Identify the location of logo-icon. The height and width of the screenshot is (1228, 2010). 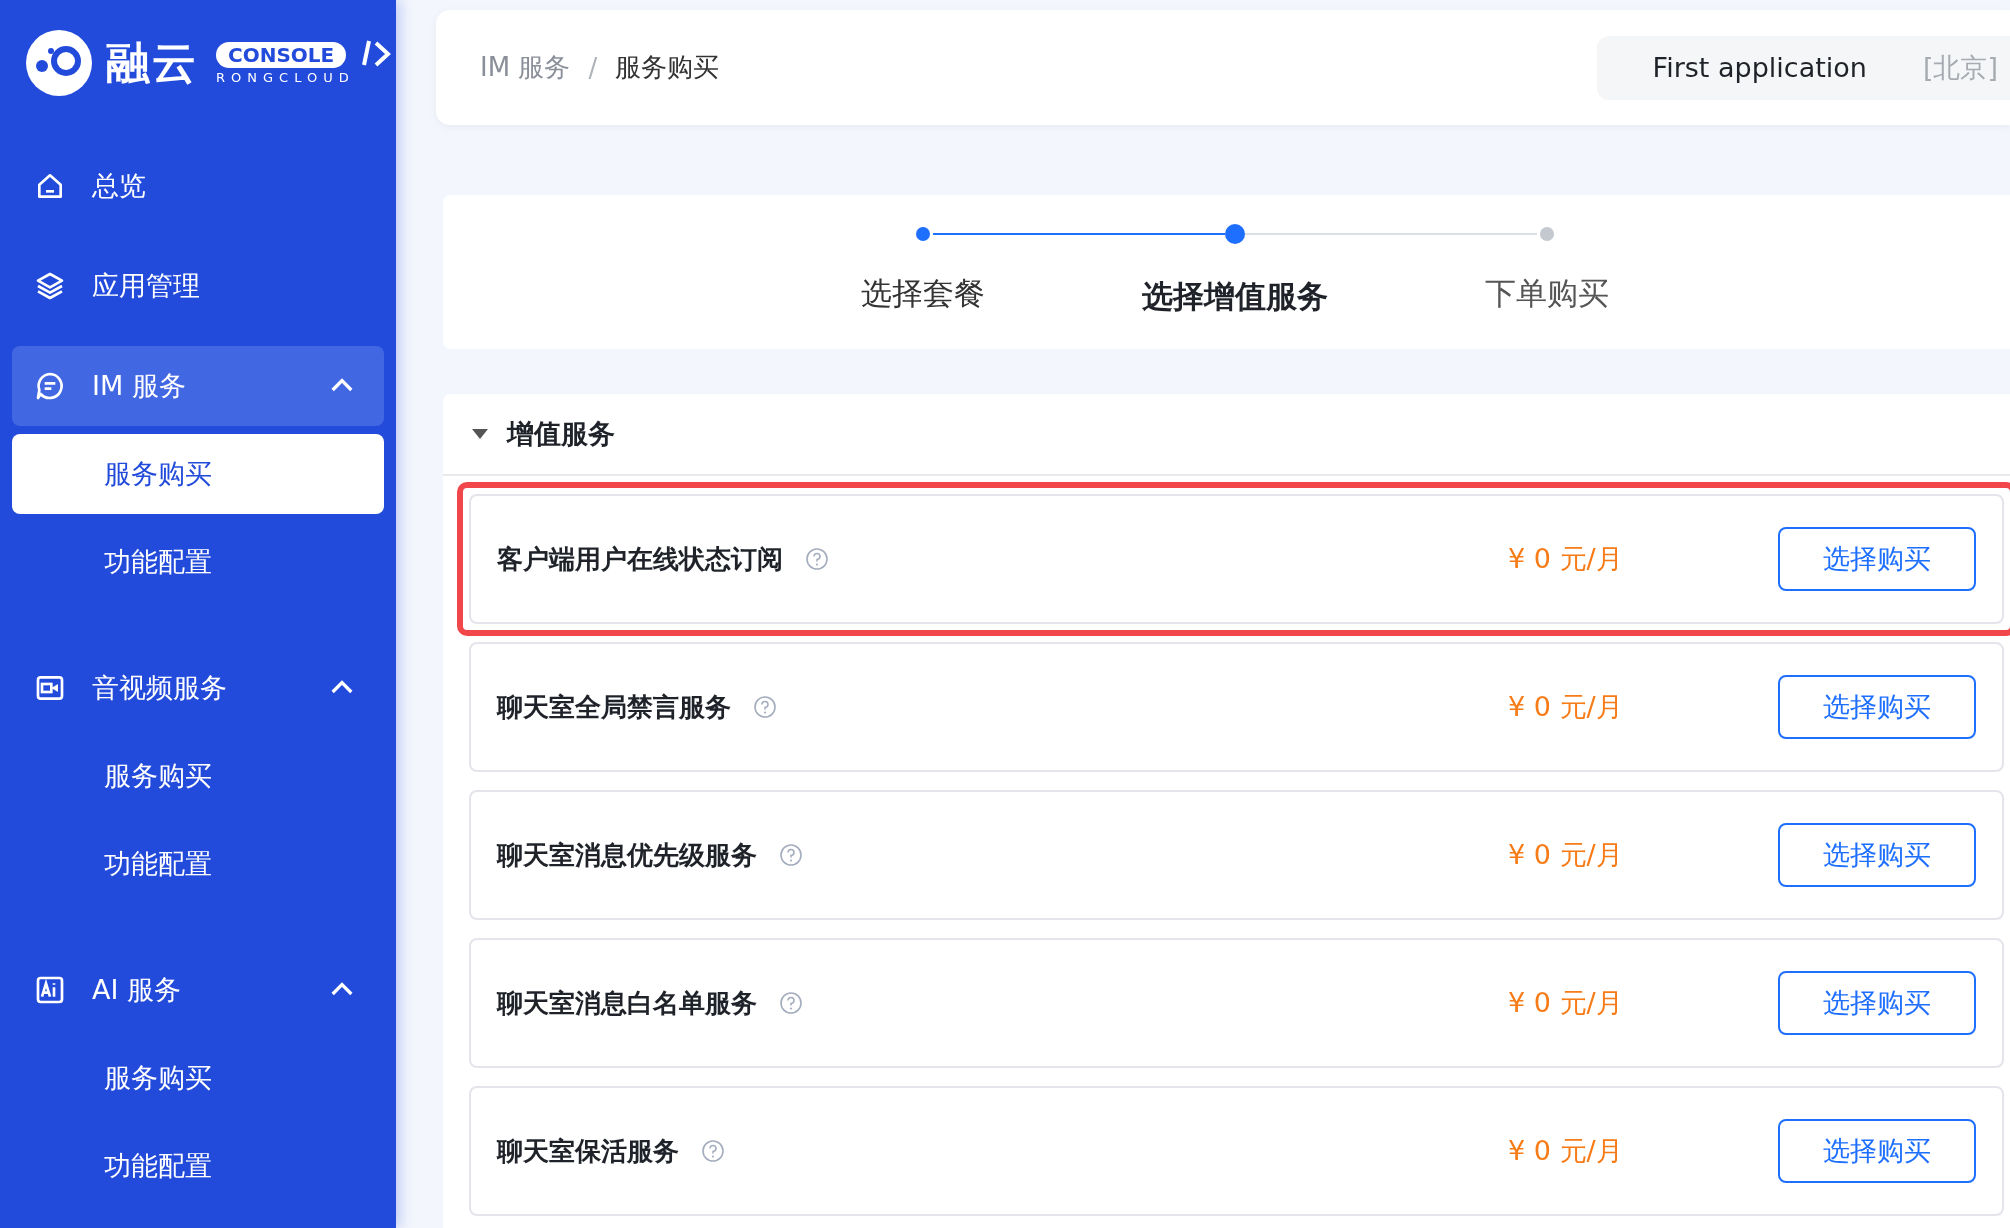
(59, 63).